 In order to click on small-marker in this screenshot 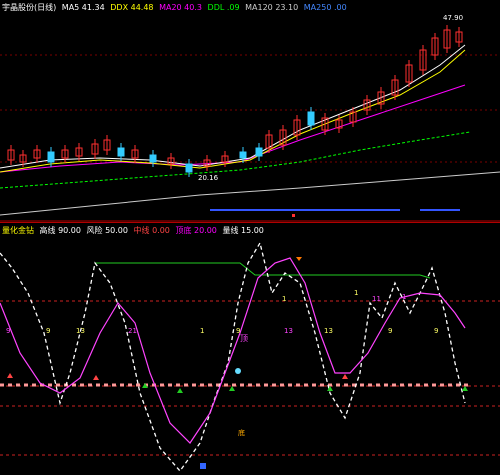, I will do `click(293, 215)`.